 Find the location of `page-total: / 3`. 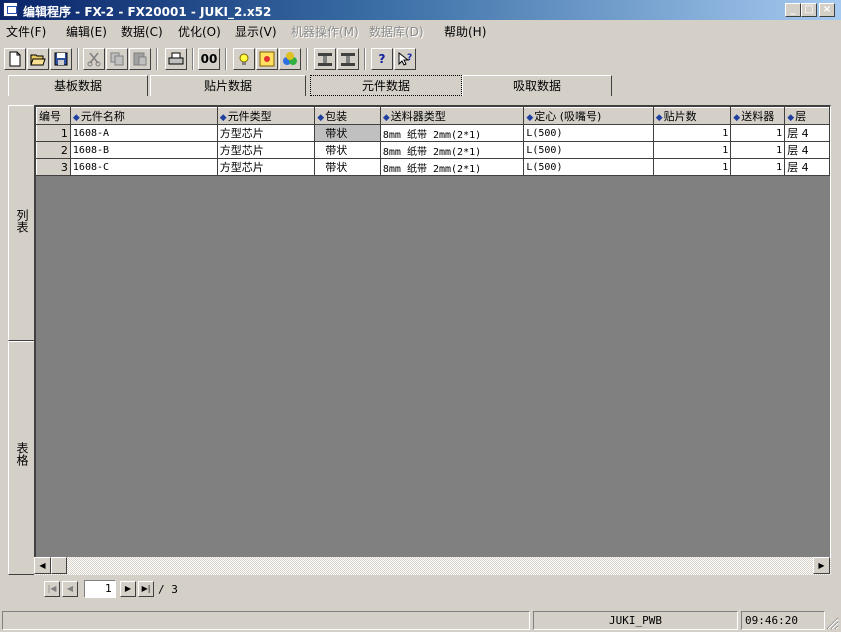

page-total: / 3 is located at coordinates (168, 589).